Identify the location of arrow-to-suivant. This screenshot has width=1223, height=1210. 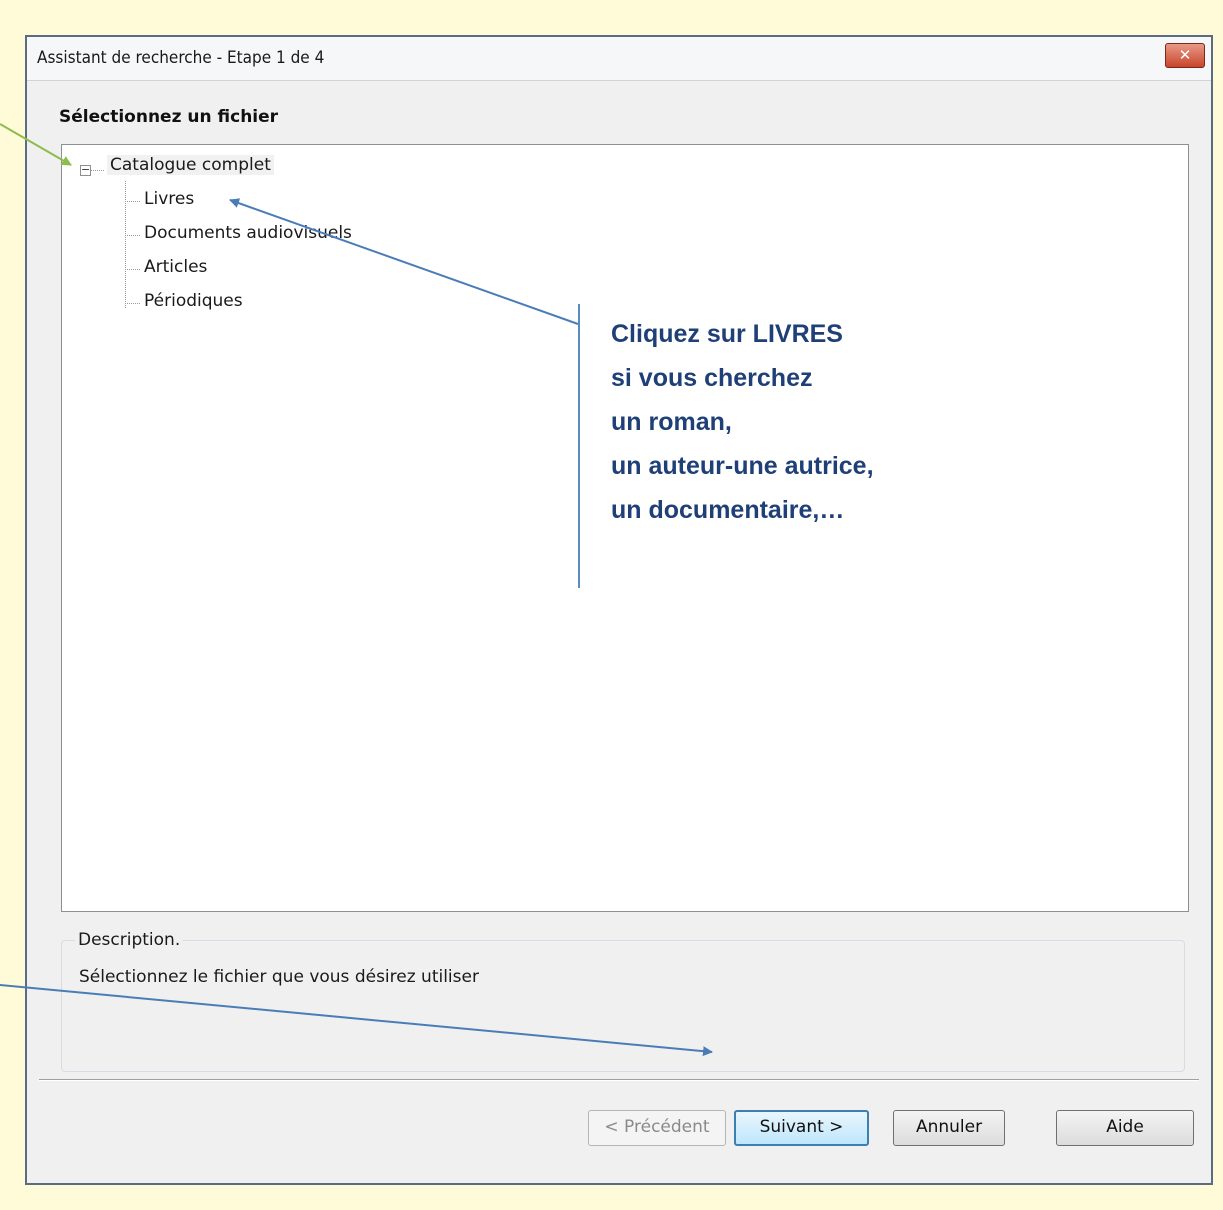
(356, 1020).